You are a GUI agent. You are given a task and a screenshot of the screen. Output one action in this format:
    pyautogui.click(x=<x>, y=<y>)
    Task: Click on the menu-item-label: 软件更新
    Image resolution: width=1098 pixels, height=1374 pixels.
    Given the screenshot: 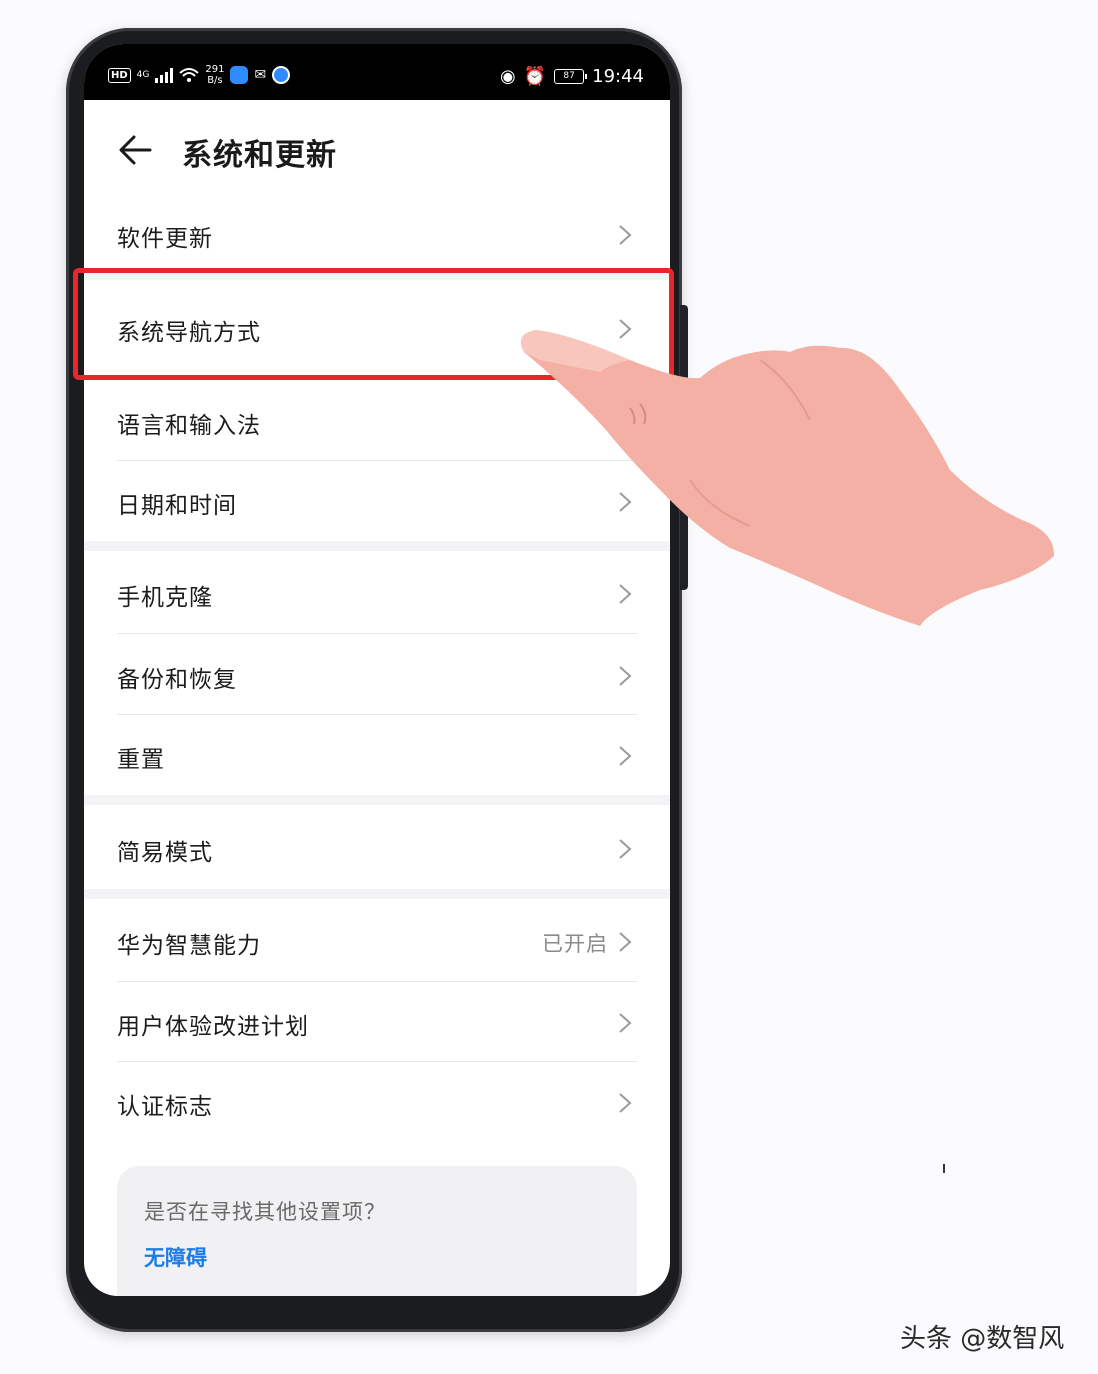 What is the action you would take?
    pyautogui.click(x=165, y=239)
    